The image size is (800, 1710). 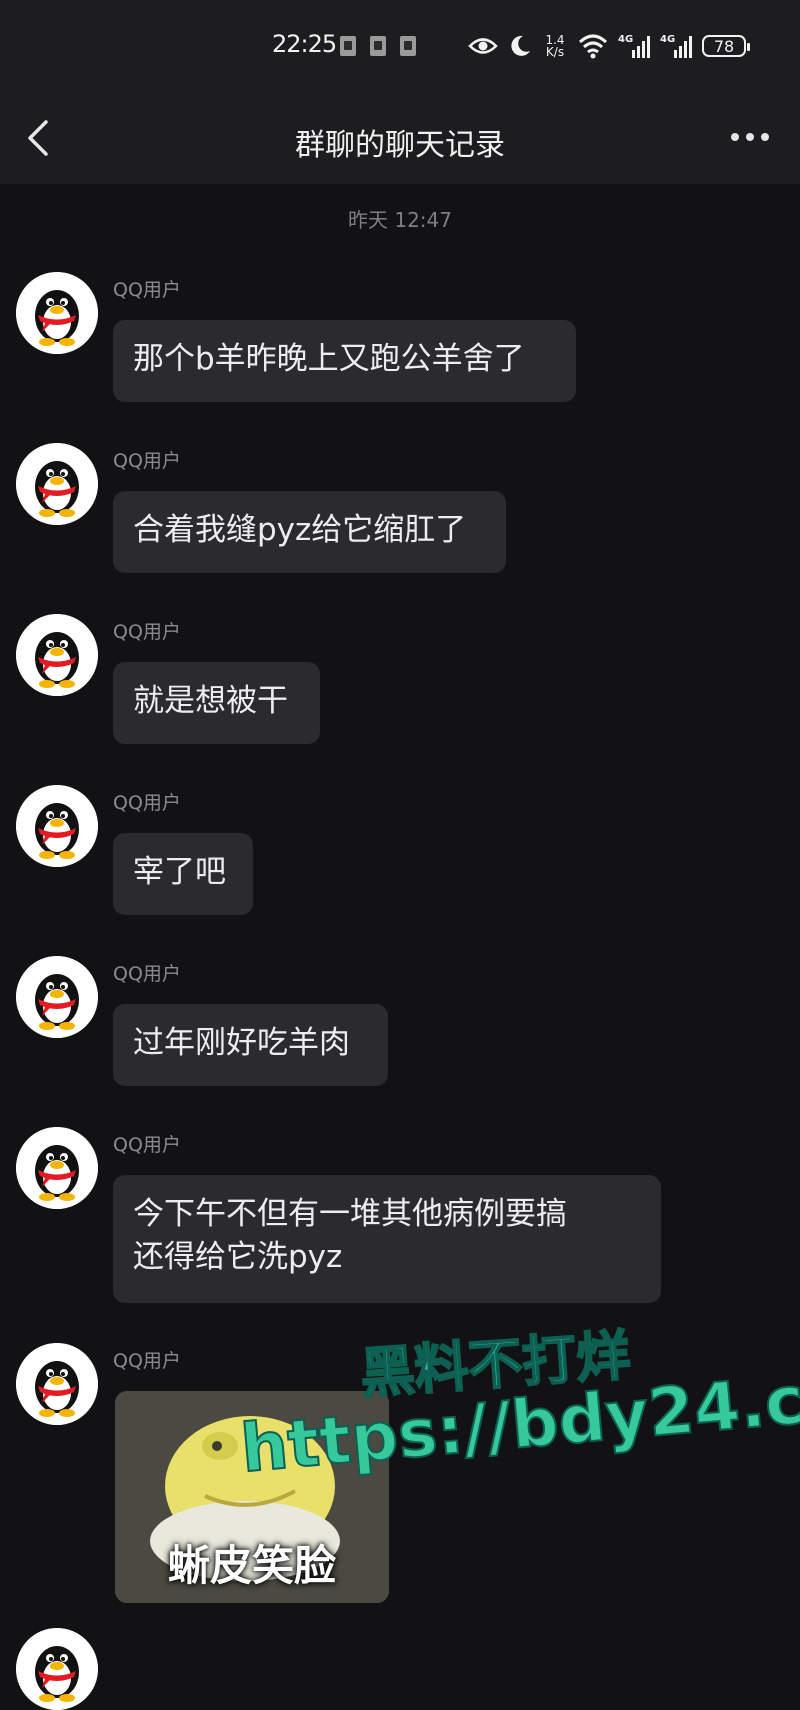 I want to click on status-bar: 22:25 1.4 K/s 4G 4G 78, so click(x=400, y=46).